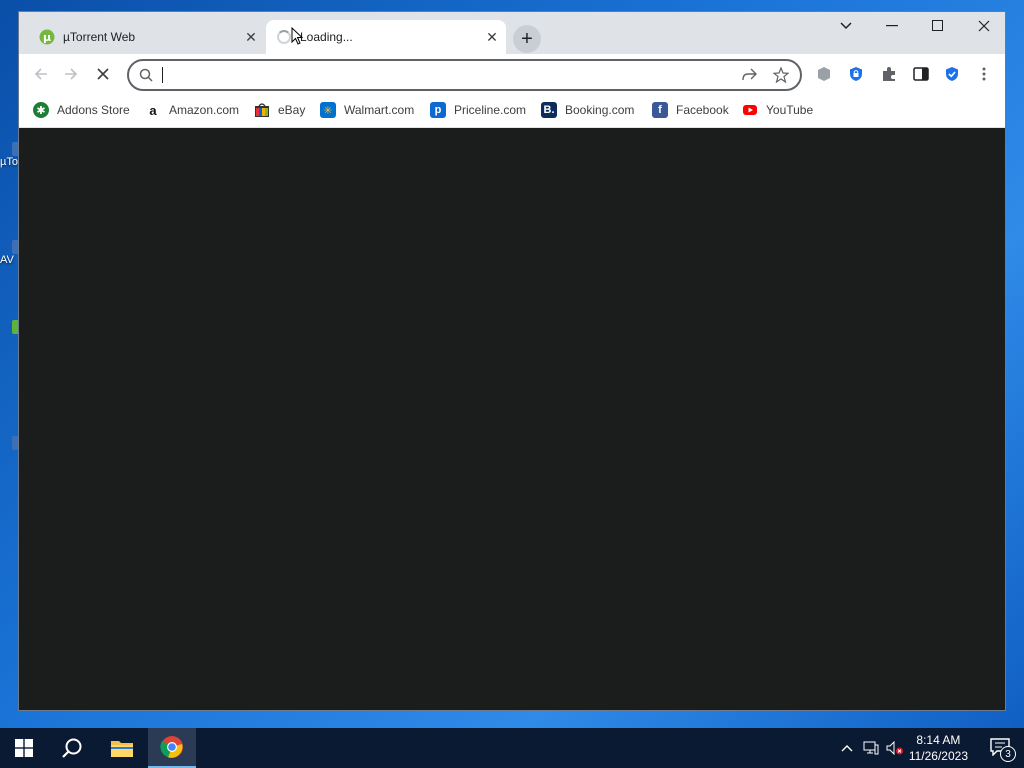 Image resolution: width=1024 pixels, height=768 pixels. What do you see at coordinates (9, 162) in the screenshot?
I see `desktop-icon-label: µTo` at bounding box center [9, 162].